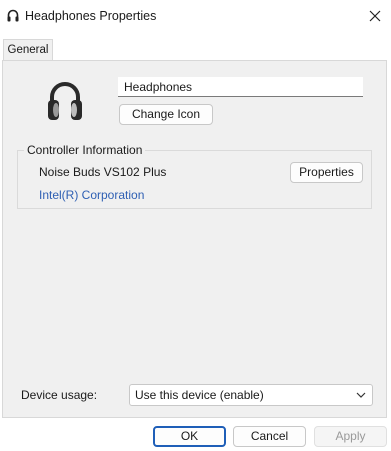  I want to click on tab-general: General, so click(28, 50).